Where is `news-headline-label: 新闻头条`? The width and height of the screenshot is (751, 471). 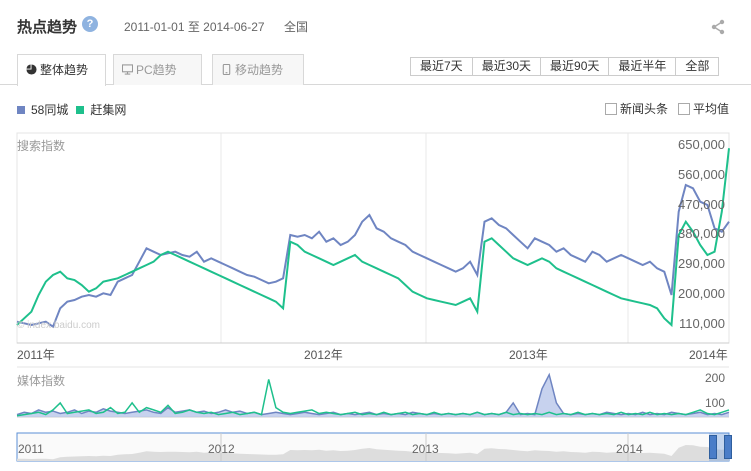
news-headline-label: 新闻头条 is located at coordinates (644, 109).